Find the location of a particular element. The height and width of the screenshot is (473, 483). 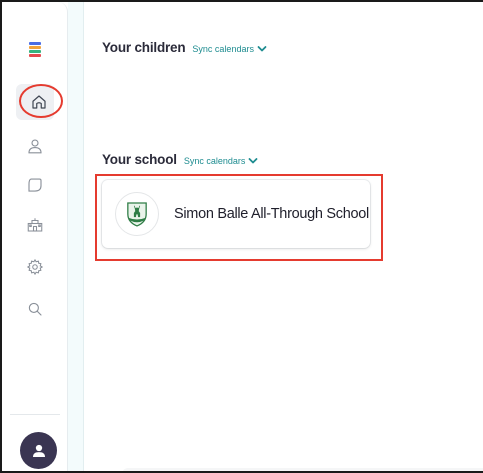

sidebar-item-messages is located at coordinates (35, 185).